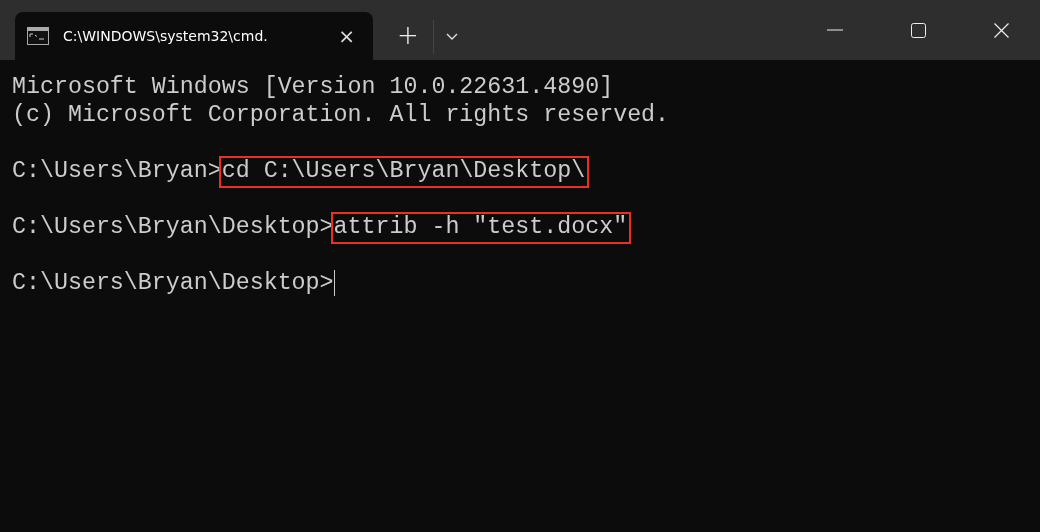 Image resolution: width=1040 pixels, height=532 pixels. I want to click on console-text: (c) Microsoft Corporation. All rights reserved., so click(341, 115).